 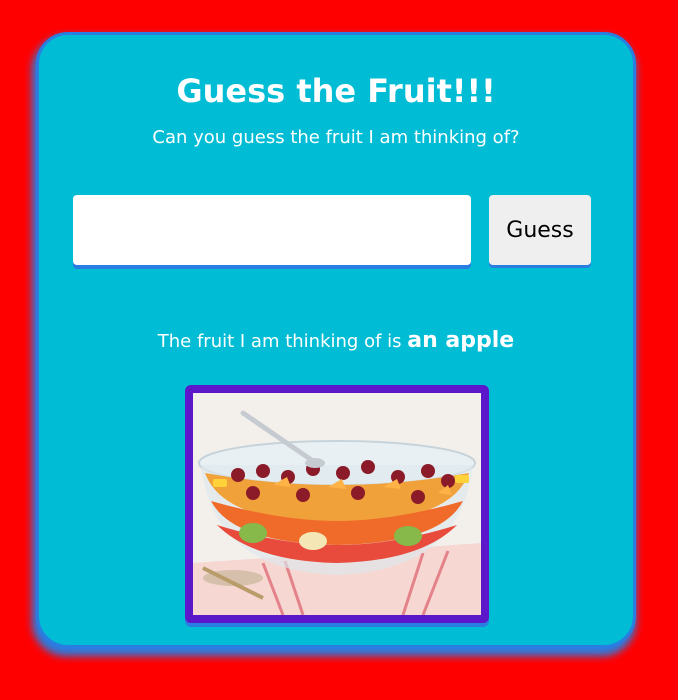 I want to click on answer-line: The fruit I am thinking of is an apple, so click(x=336, y=341).